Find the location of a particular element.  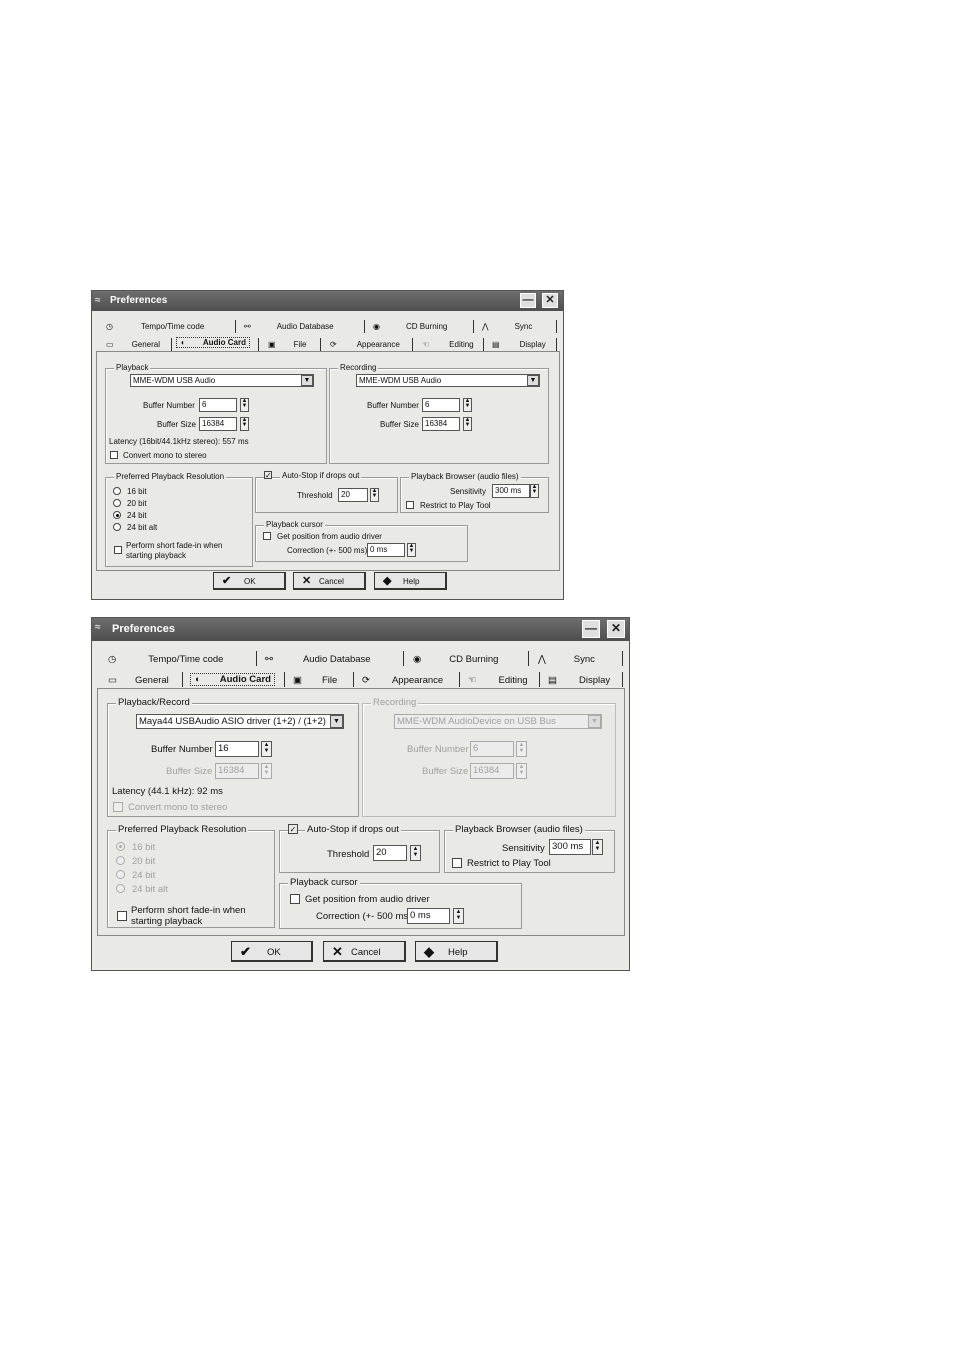

auto-stop-label: Auto-Stop if drops out is located at coordinates (353, 829).